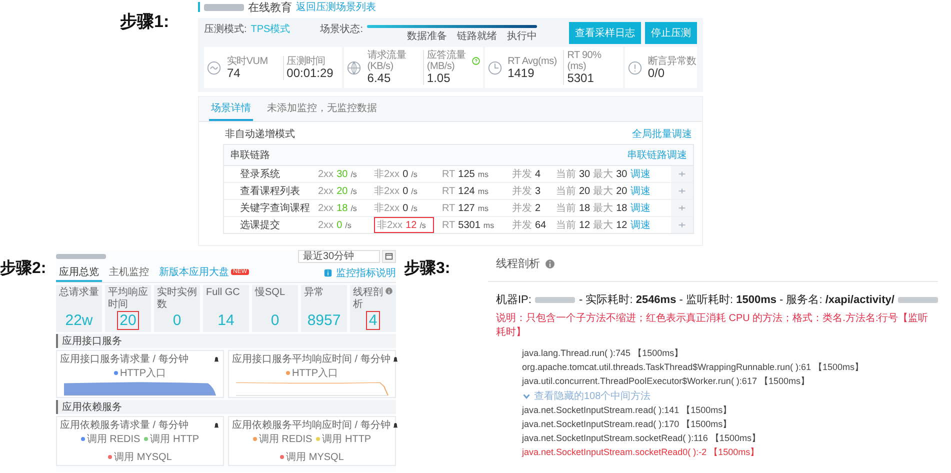 The image size is (951, 473). I want to click on api-name: 查看课程列表, so click(270, 191).